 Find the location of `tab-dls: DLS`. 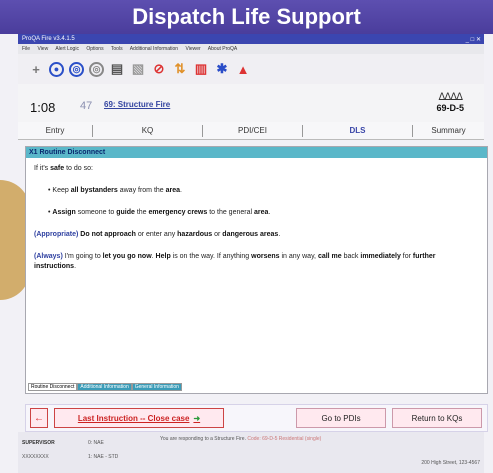

tab-dls: DLS is located at coordinates (358, 130).